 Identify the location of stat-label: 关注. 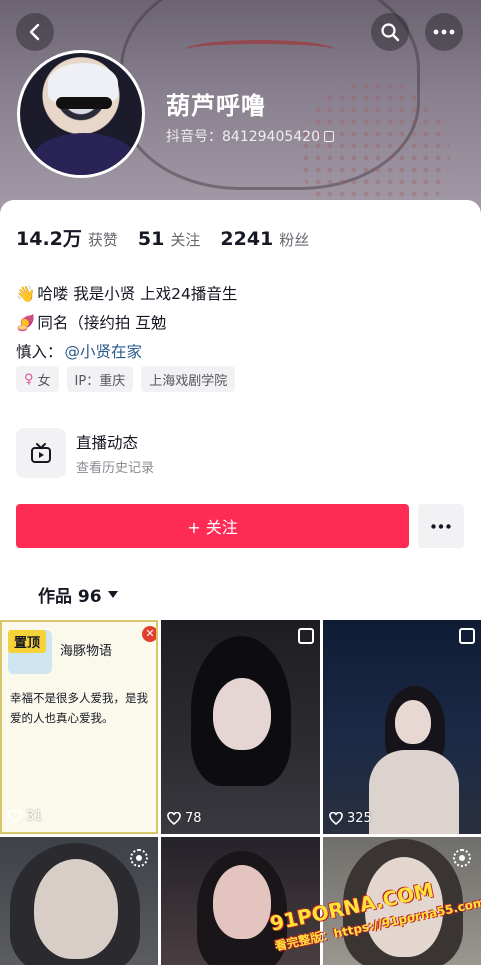
(185, 240).